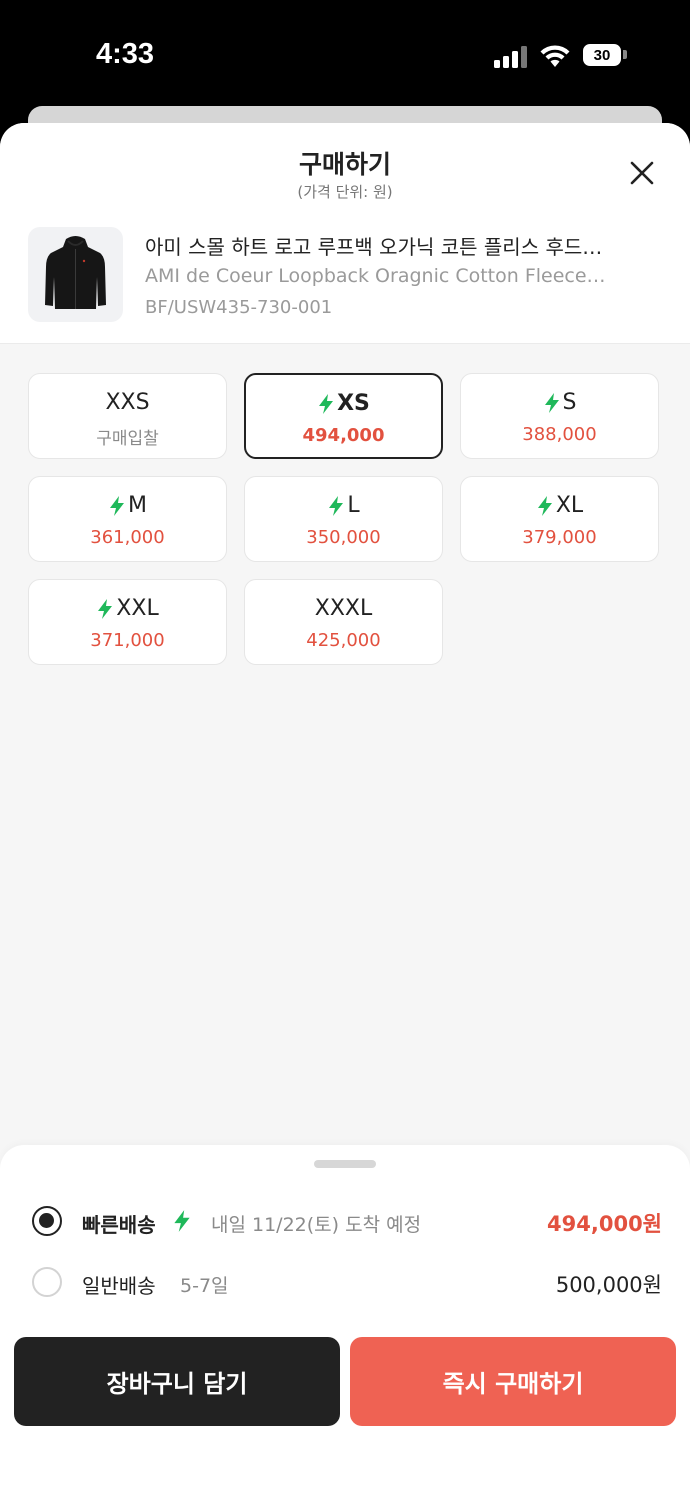 This screenshot has width=690, height=1500. I want to click on shipping-name: 일반배송, so click(119, 1286).